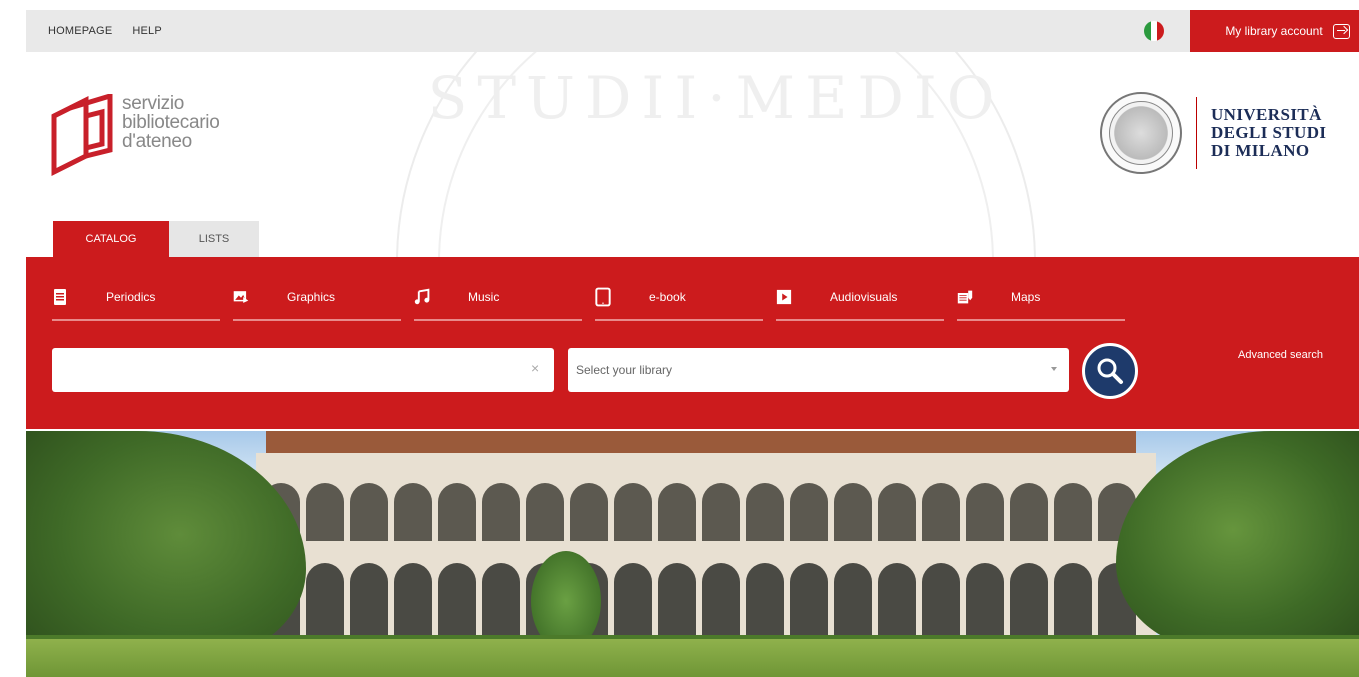 The image size is (1359, 677). Describe the element at coordinates (1154, 31) in the screenshot. I see `italian-flag-icon` at that location.